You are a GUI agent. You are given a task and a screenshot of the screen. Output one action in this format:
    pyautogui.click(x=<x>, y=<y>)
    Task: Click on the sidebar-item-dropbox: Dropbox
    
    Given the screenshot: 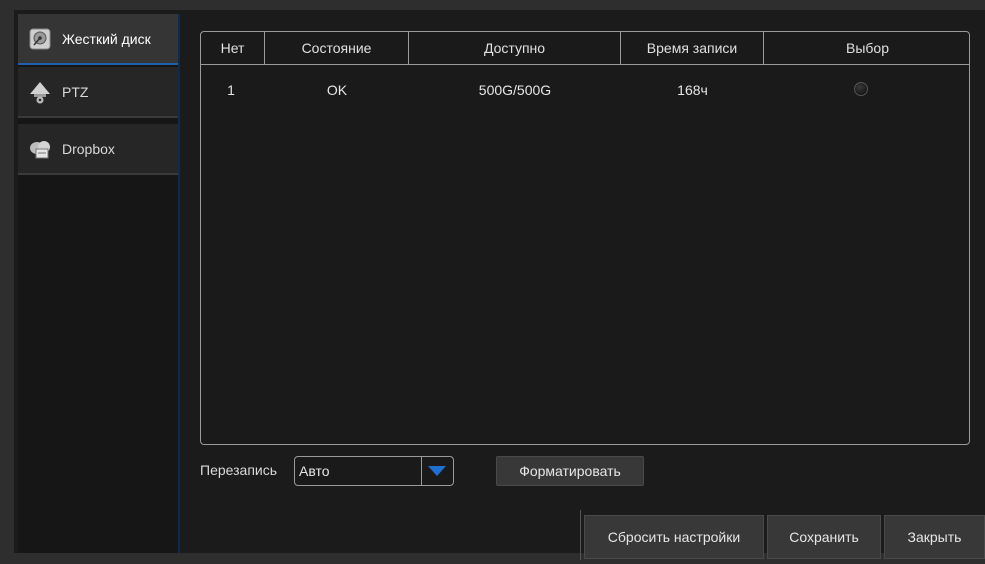 What is the action you would take?
    pyautogui.click(x=98, y=149)
    